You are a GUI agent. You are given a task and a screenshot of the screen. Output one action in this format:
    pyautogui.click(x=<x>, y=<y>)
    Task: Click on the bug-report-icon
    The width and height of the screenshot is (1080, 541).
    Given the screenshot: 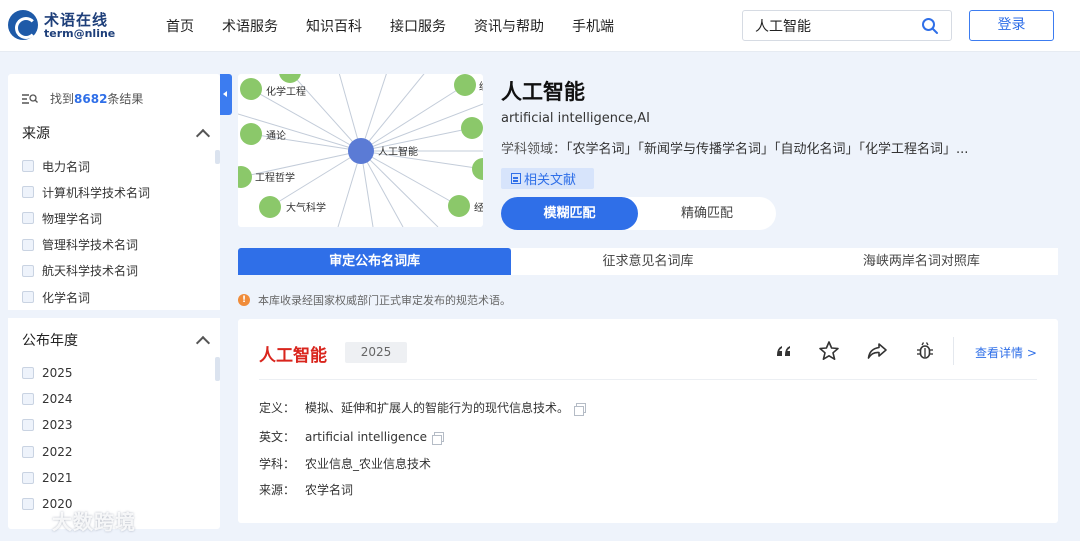 What is the action you would take?
    pyautogui.click(x=925, y=351)
    